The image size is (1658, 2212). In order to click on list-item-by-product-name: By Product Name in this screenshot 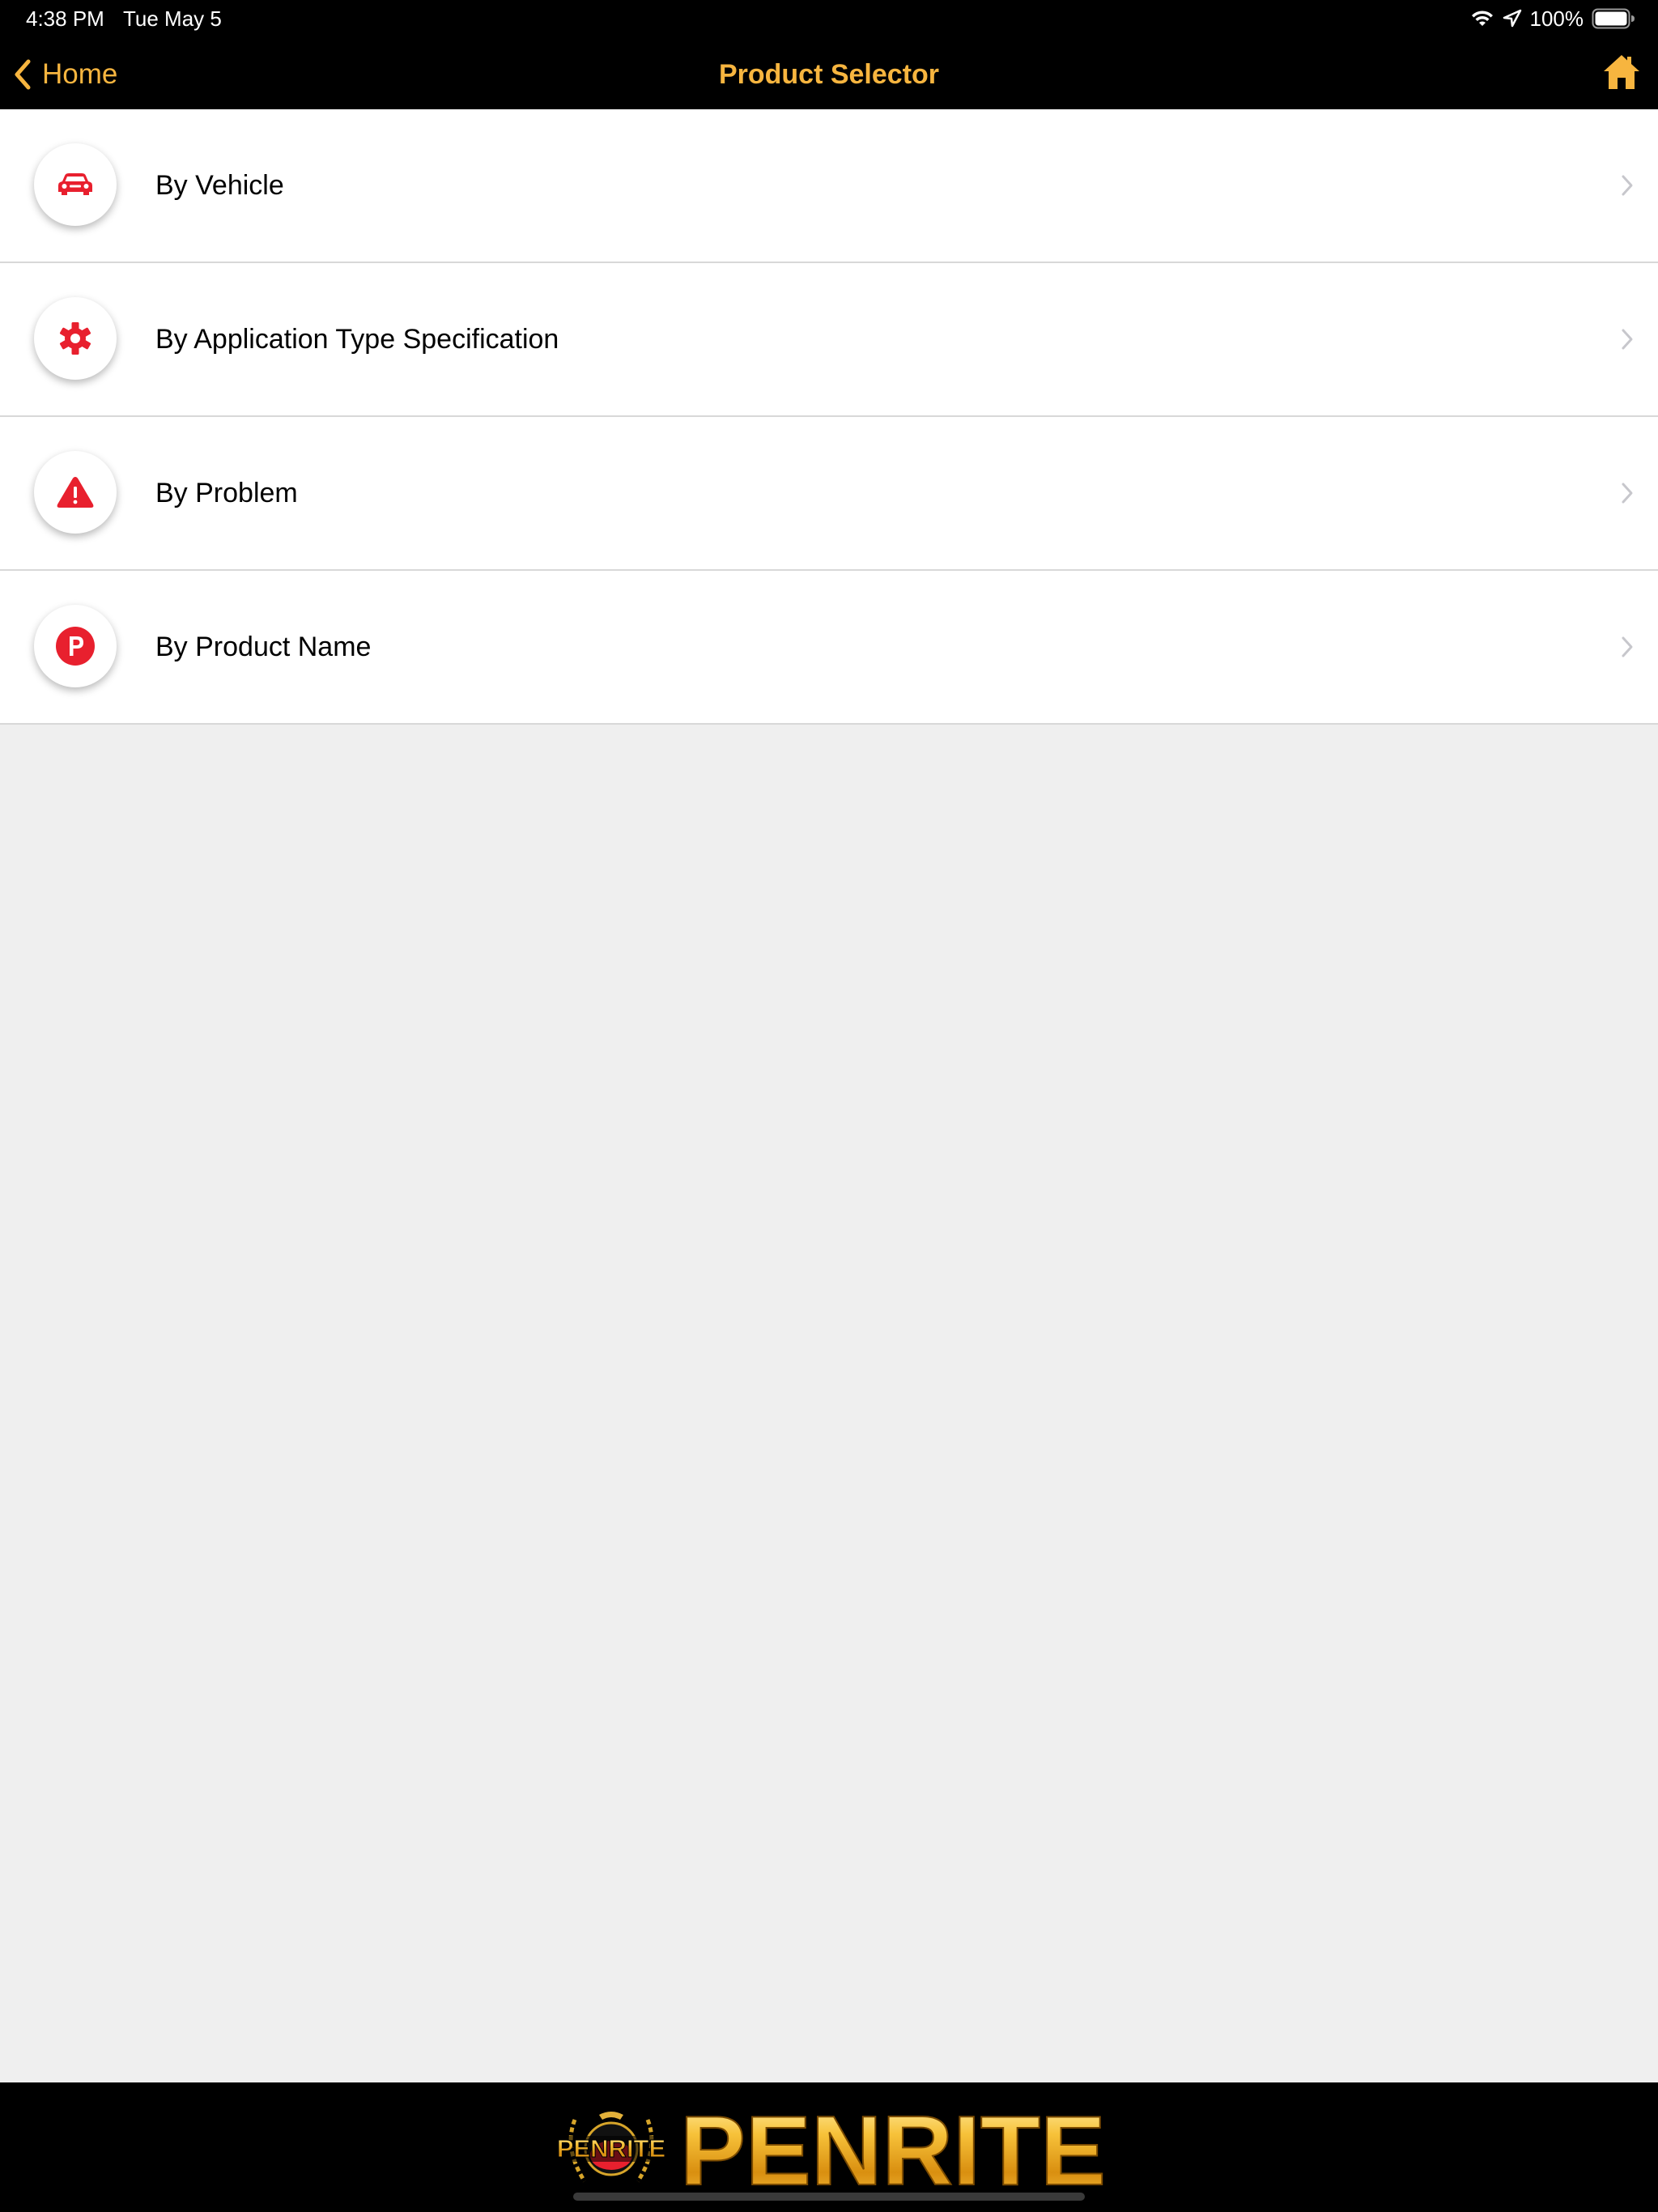, I will do `click(829, 648)`.